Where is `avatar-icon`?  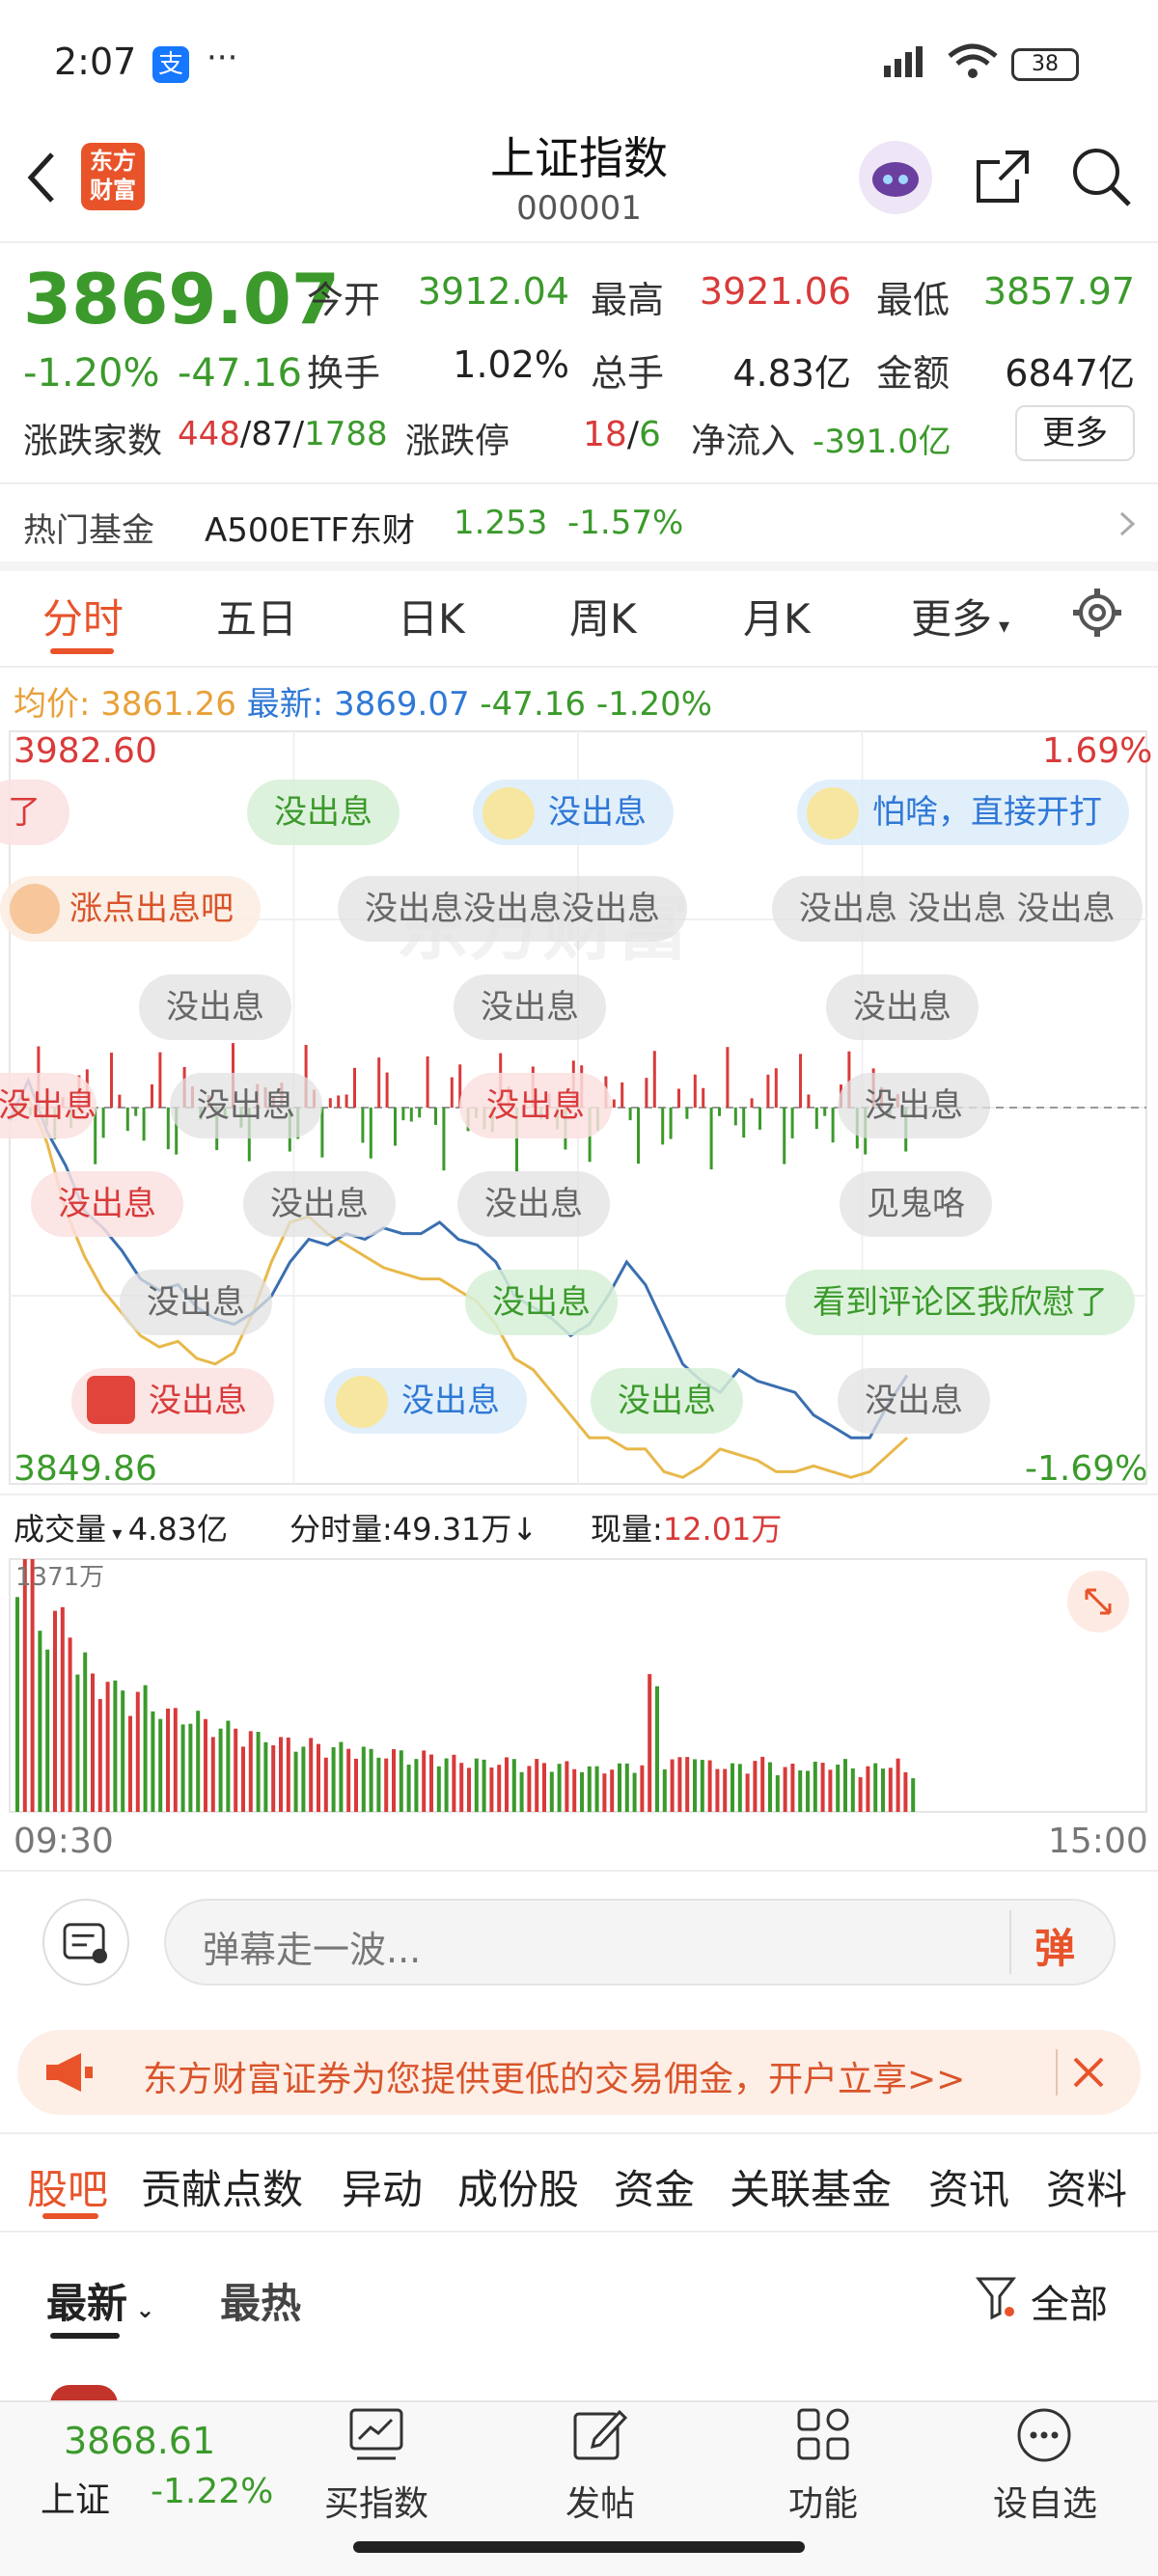 avatar-icon is located at coordinates (833, 813).